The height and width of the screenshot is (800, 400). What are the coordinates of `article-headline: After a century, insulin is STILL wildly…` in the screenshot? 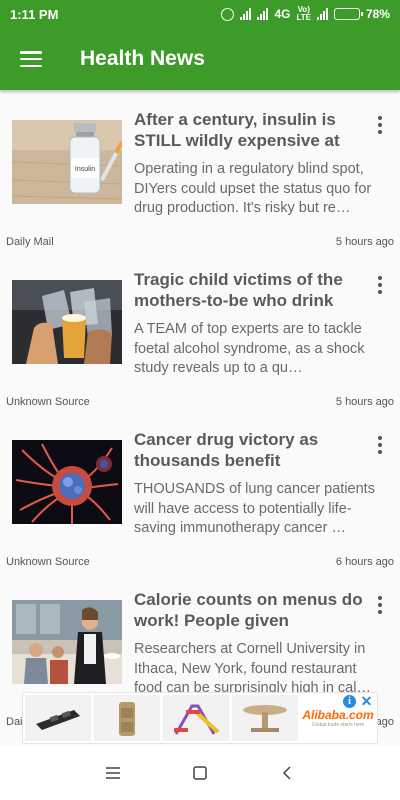 It's located at (250, 130).